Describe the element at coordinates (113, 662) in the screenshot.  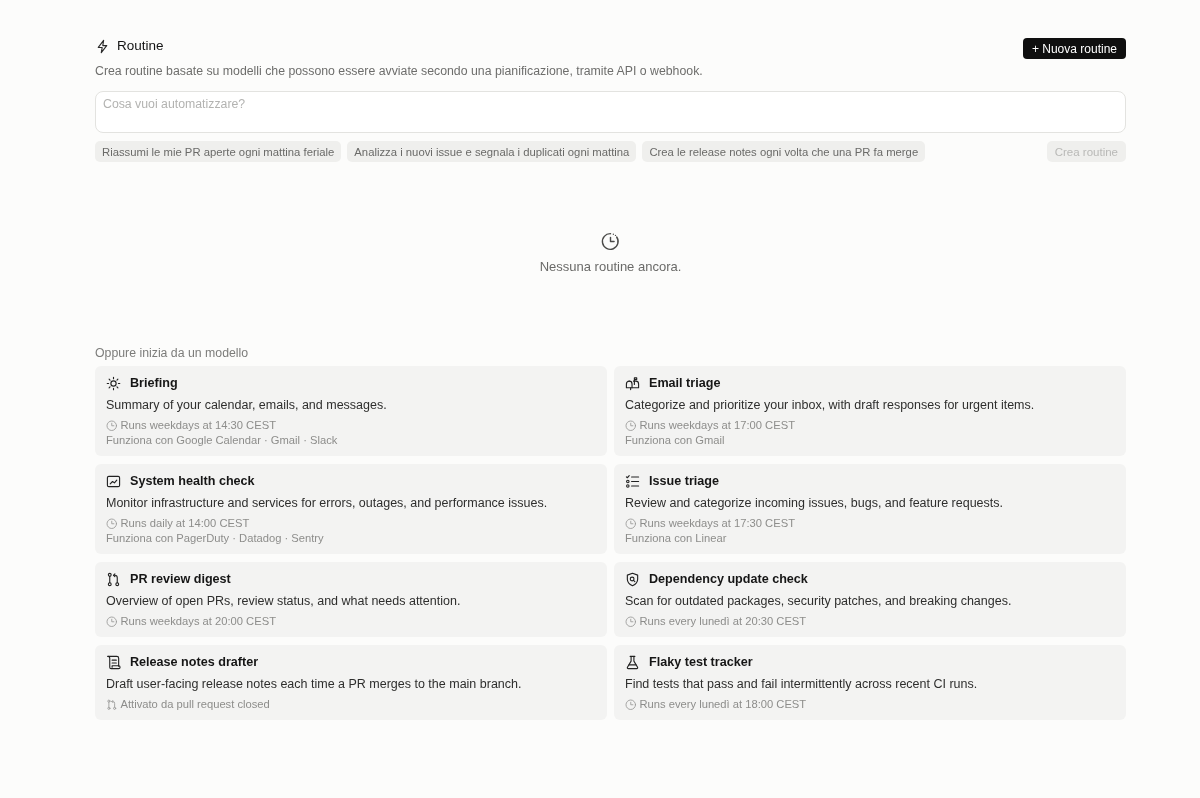
I see `scroll-icon` at that location.